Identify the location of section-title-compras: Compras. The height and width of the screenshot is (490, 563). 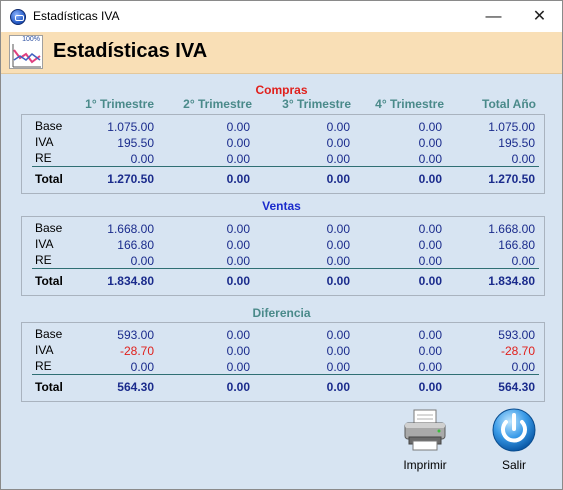
(281, 90).